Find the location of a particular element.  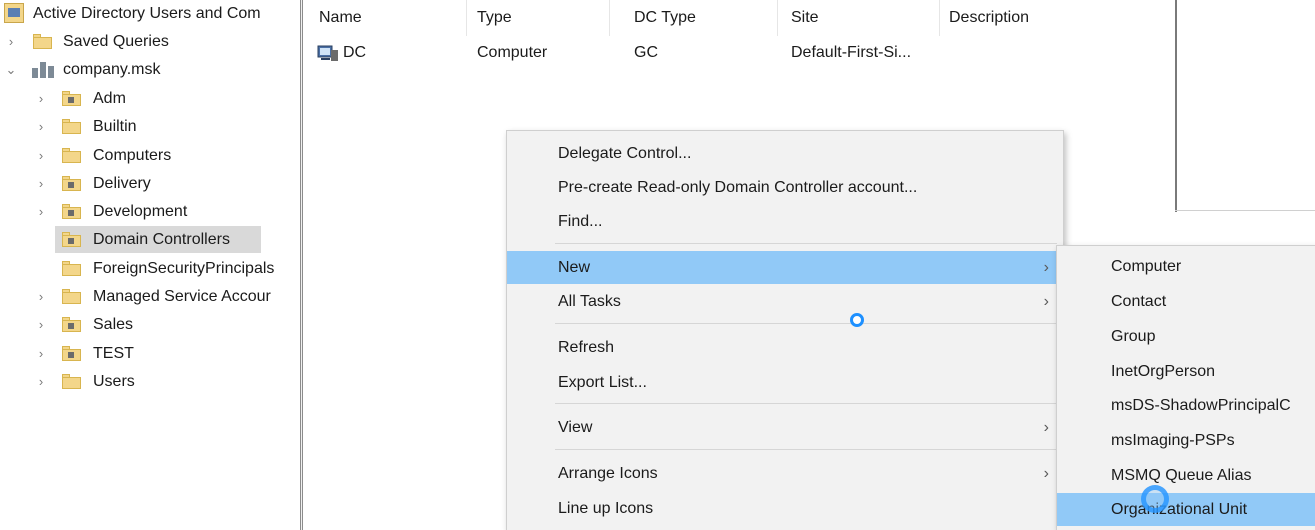

column-header-site: Site is located at coordinates (805, 18).